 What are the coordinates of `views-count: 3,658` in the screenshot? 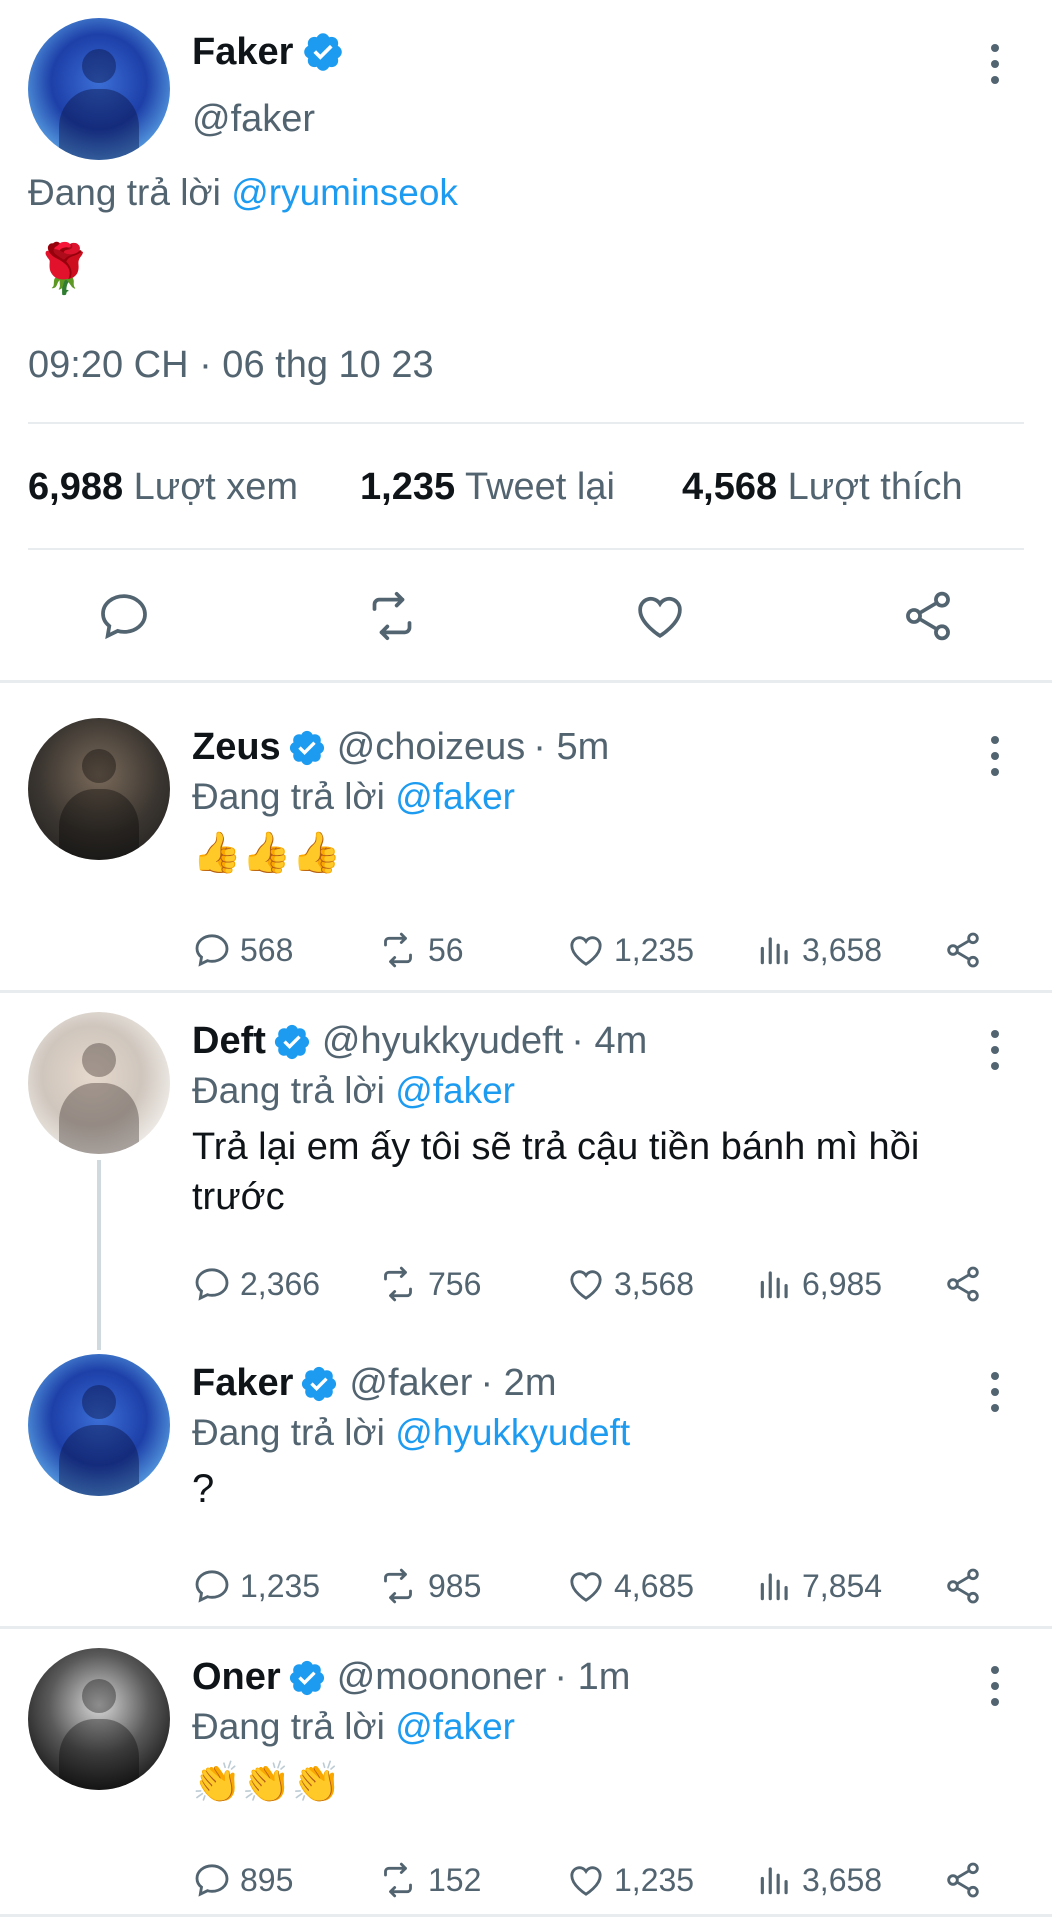 It's located at (842, 1879).